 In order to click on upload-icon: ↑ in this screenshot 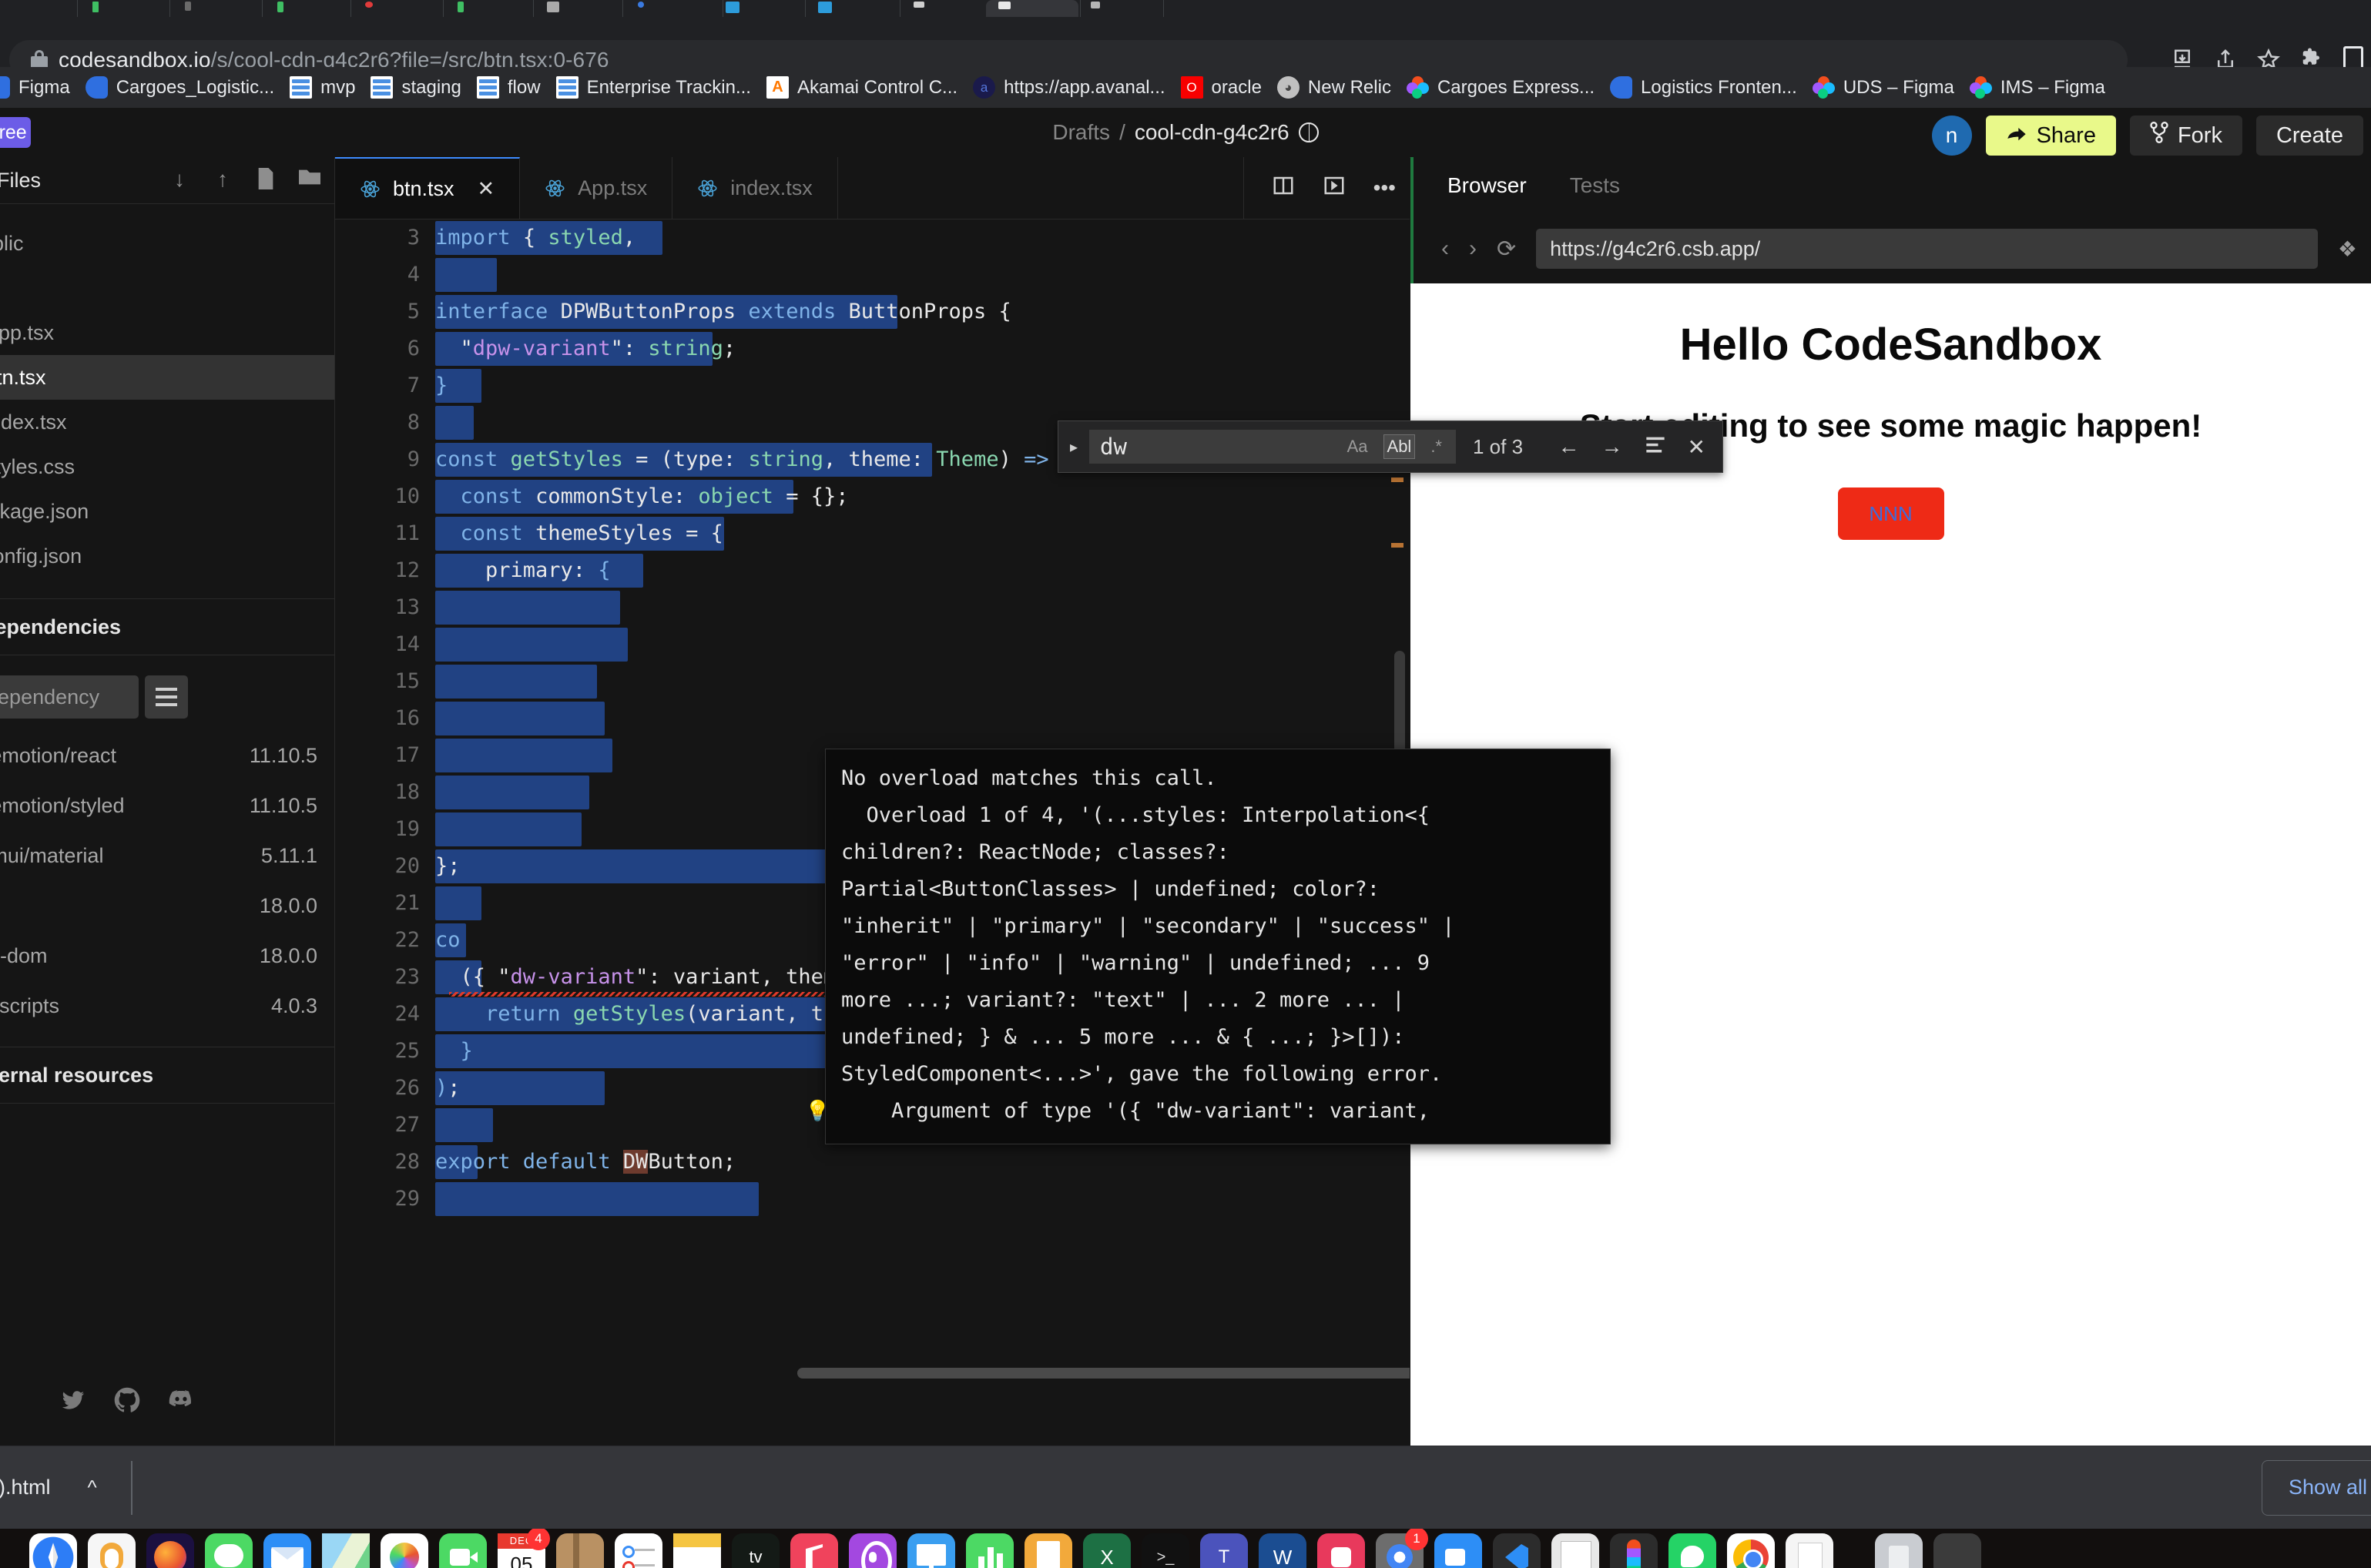, I will do `click(223, 180)`.